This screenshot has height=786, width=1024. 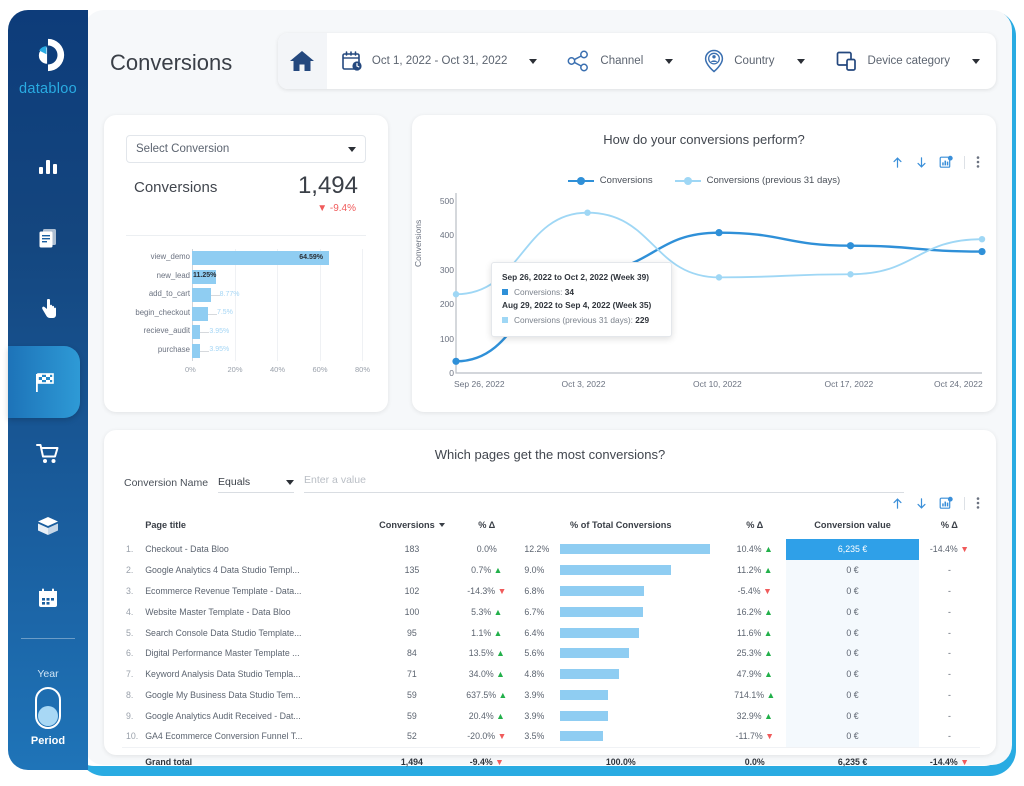 I want to click on row-conversions: 100, so click(x=412, y=611).